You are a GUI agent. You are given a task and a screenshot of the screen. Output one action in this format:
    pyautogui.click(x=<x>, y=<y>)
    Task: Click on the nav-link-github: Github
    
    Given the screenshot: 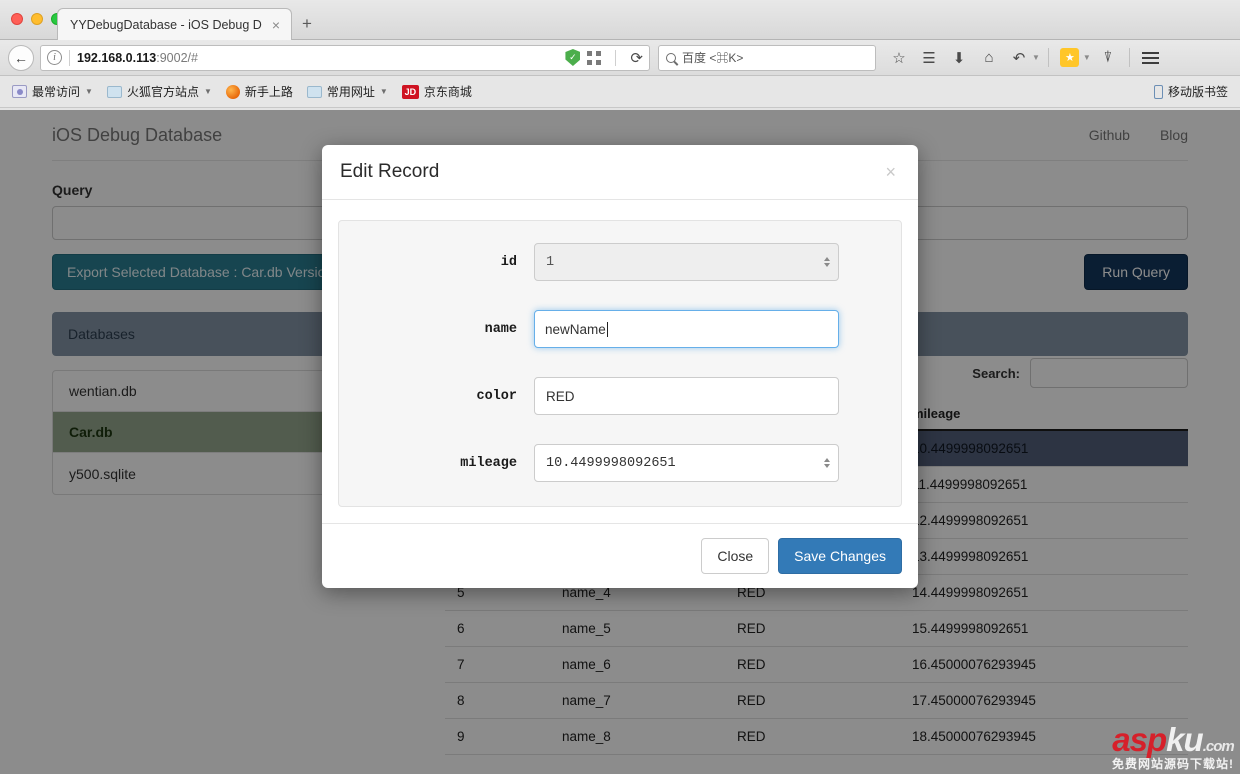 What is the action you would take?
    pyautogui.click(x=1109, y=135)
    